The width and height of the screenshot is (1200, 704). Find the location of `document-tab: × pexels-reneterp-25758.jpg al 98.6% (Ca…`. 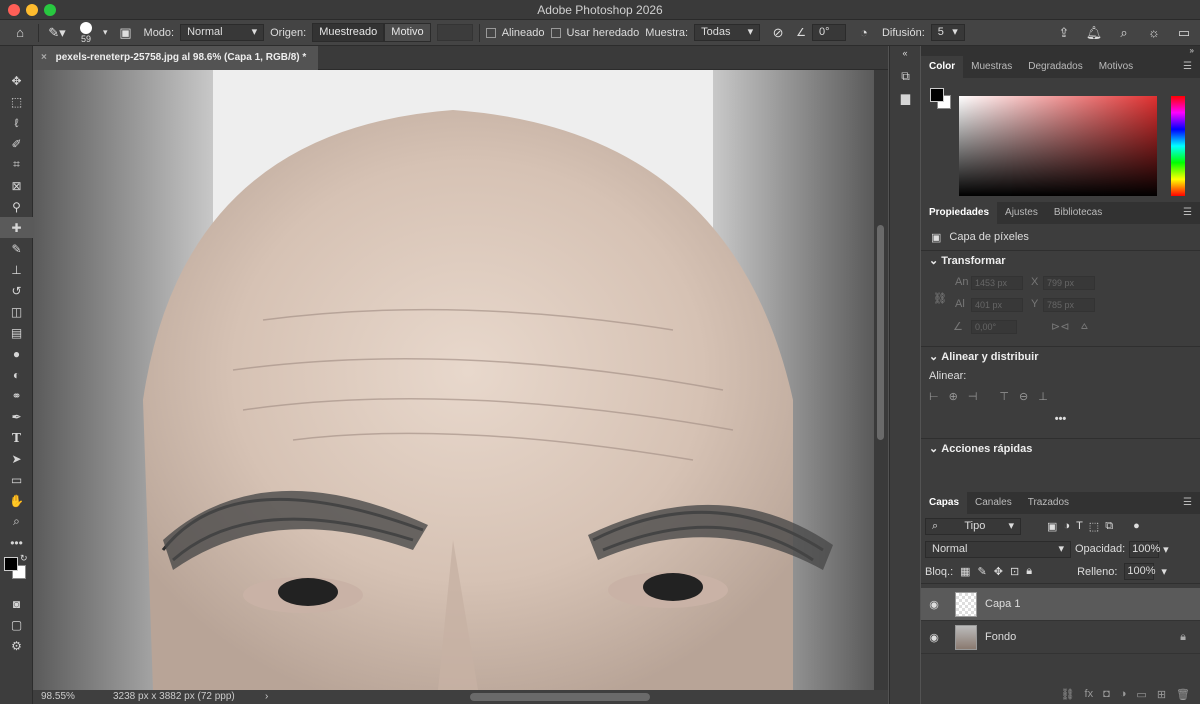

document-tab: × pexels-reneterp-25758.jpg al 98.6% (Ca… is located at coordinates (175, 58).